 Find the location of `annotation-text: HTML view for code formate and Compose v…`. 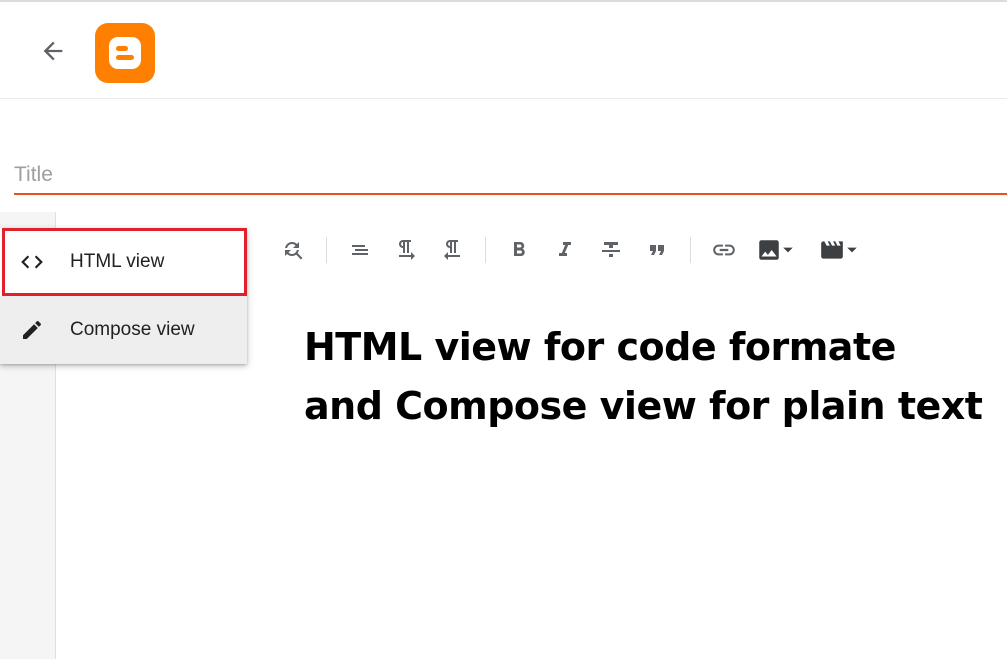

annotation-text: HTML view for code formate and Compose v… is located at coordinates (649, 377).